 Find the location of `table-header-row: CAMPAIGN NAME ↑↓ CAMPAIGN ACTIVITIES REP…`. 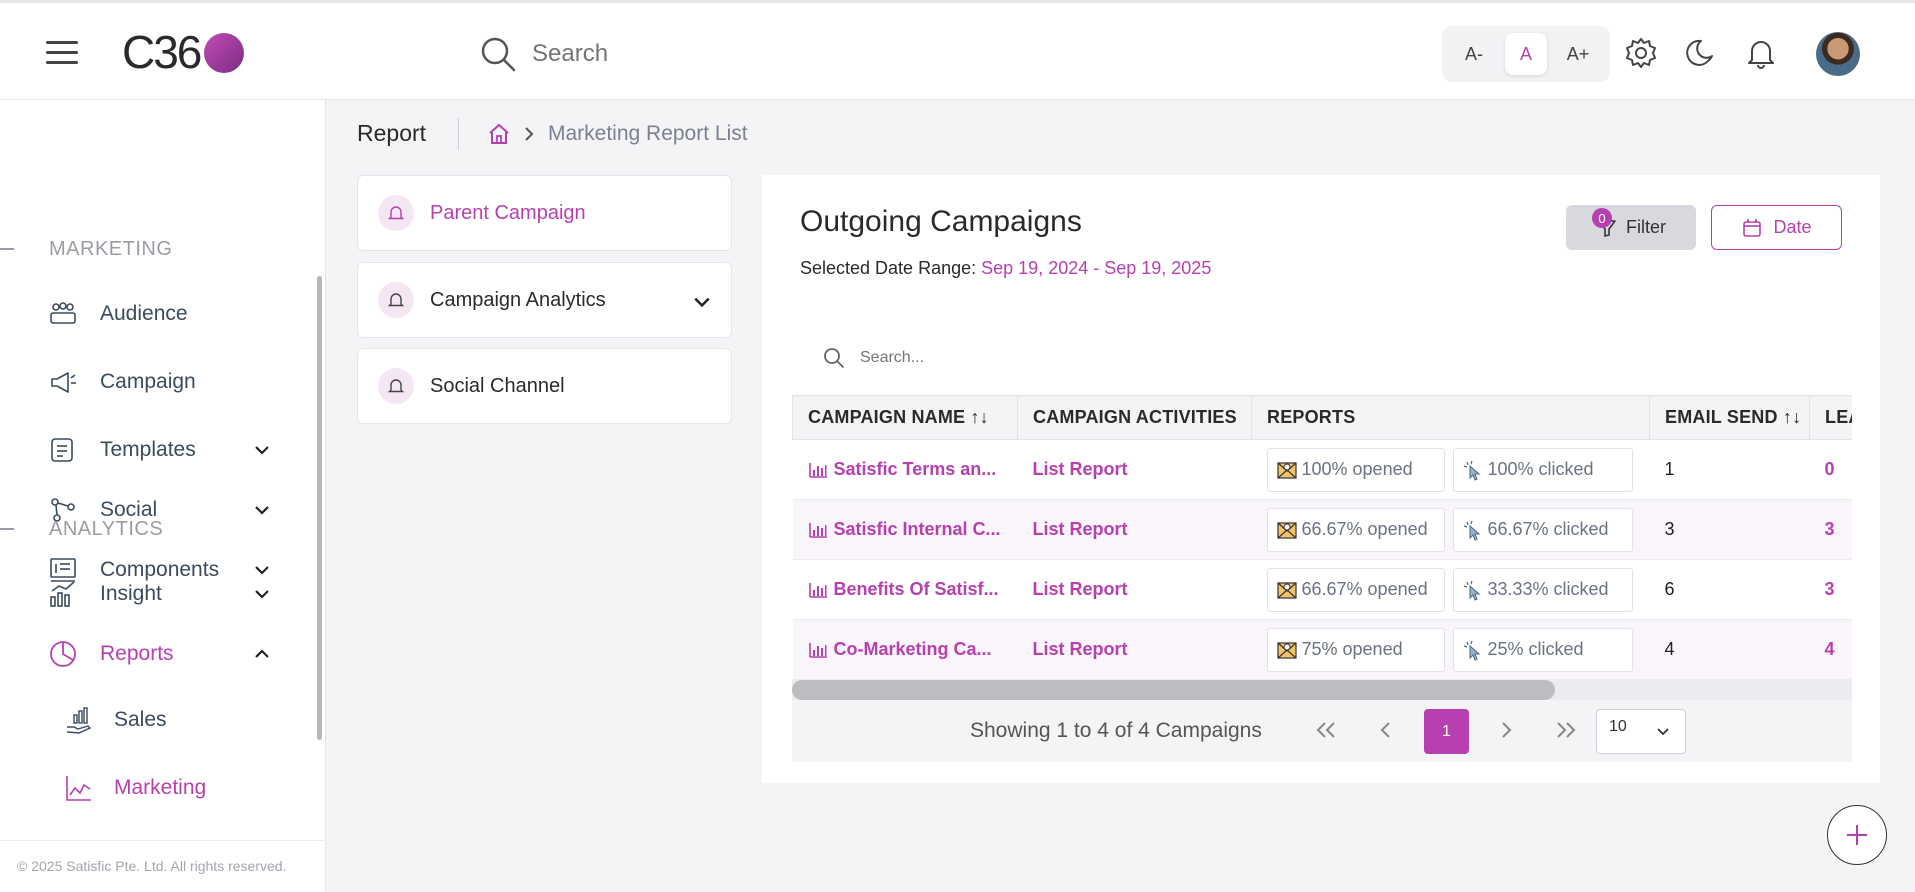

table-header-row: CAMPAIGN NAME ↑↓ CAMPAIGN ACTIVITIES REP… is located at coordinates (1322, 417).